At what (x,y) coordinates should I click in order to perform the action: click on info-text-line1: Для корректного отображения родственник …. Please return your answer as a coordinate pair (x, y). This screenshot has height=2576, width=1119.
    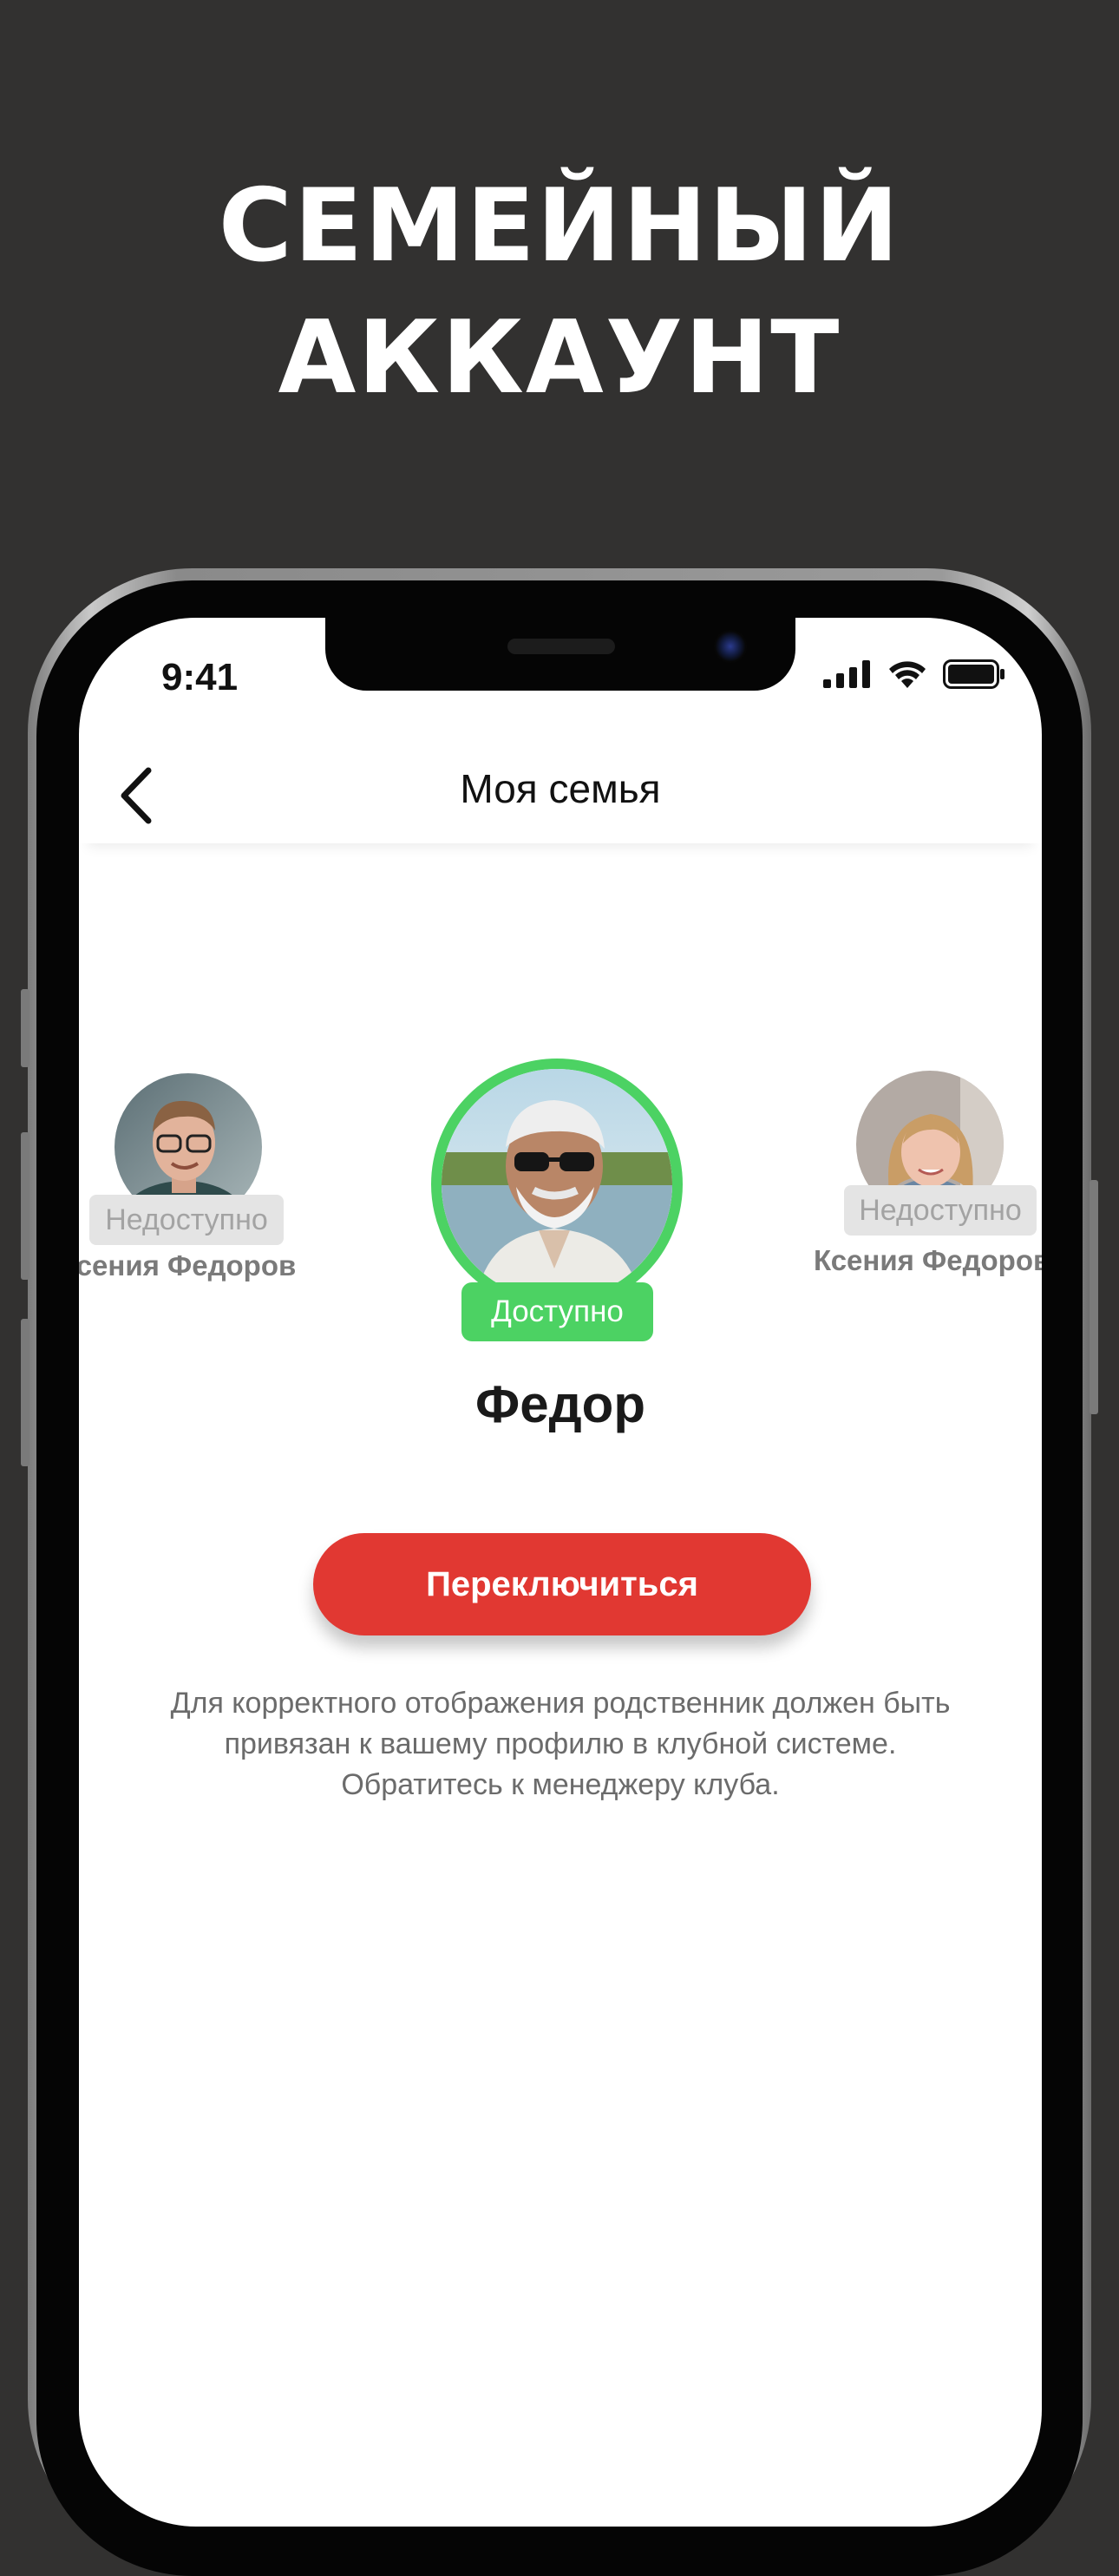
    Looking at the image, I should click on (560, 1703).